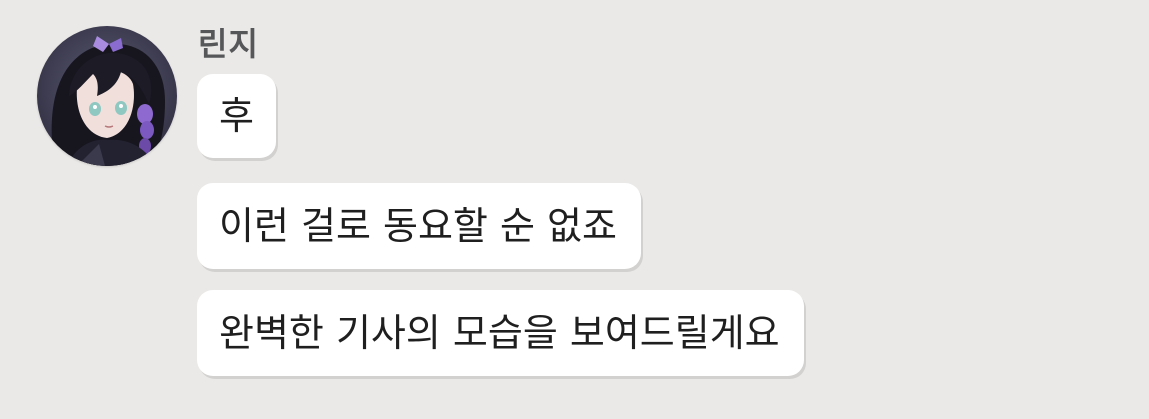  I want to click on message-bubble: 완벽한 기사의 모습을 보여드릴게요, so click(500, 333).